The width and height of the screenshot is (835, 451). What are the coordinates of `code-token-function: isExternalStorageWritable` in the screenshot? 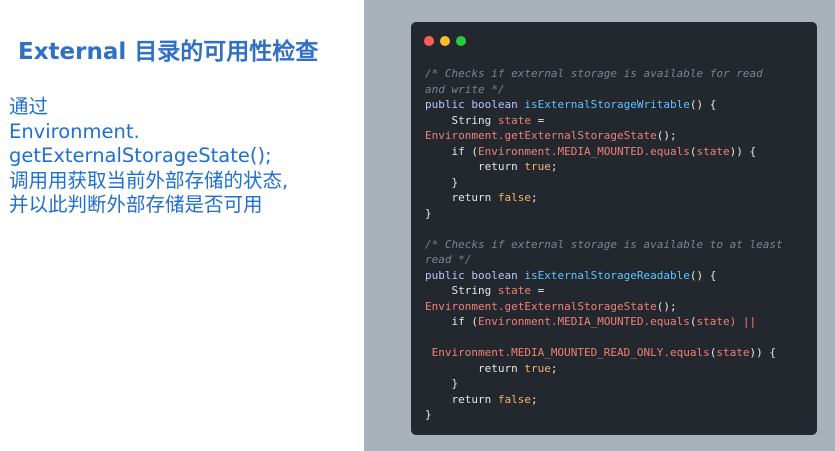 It's located at (607, 104).